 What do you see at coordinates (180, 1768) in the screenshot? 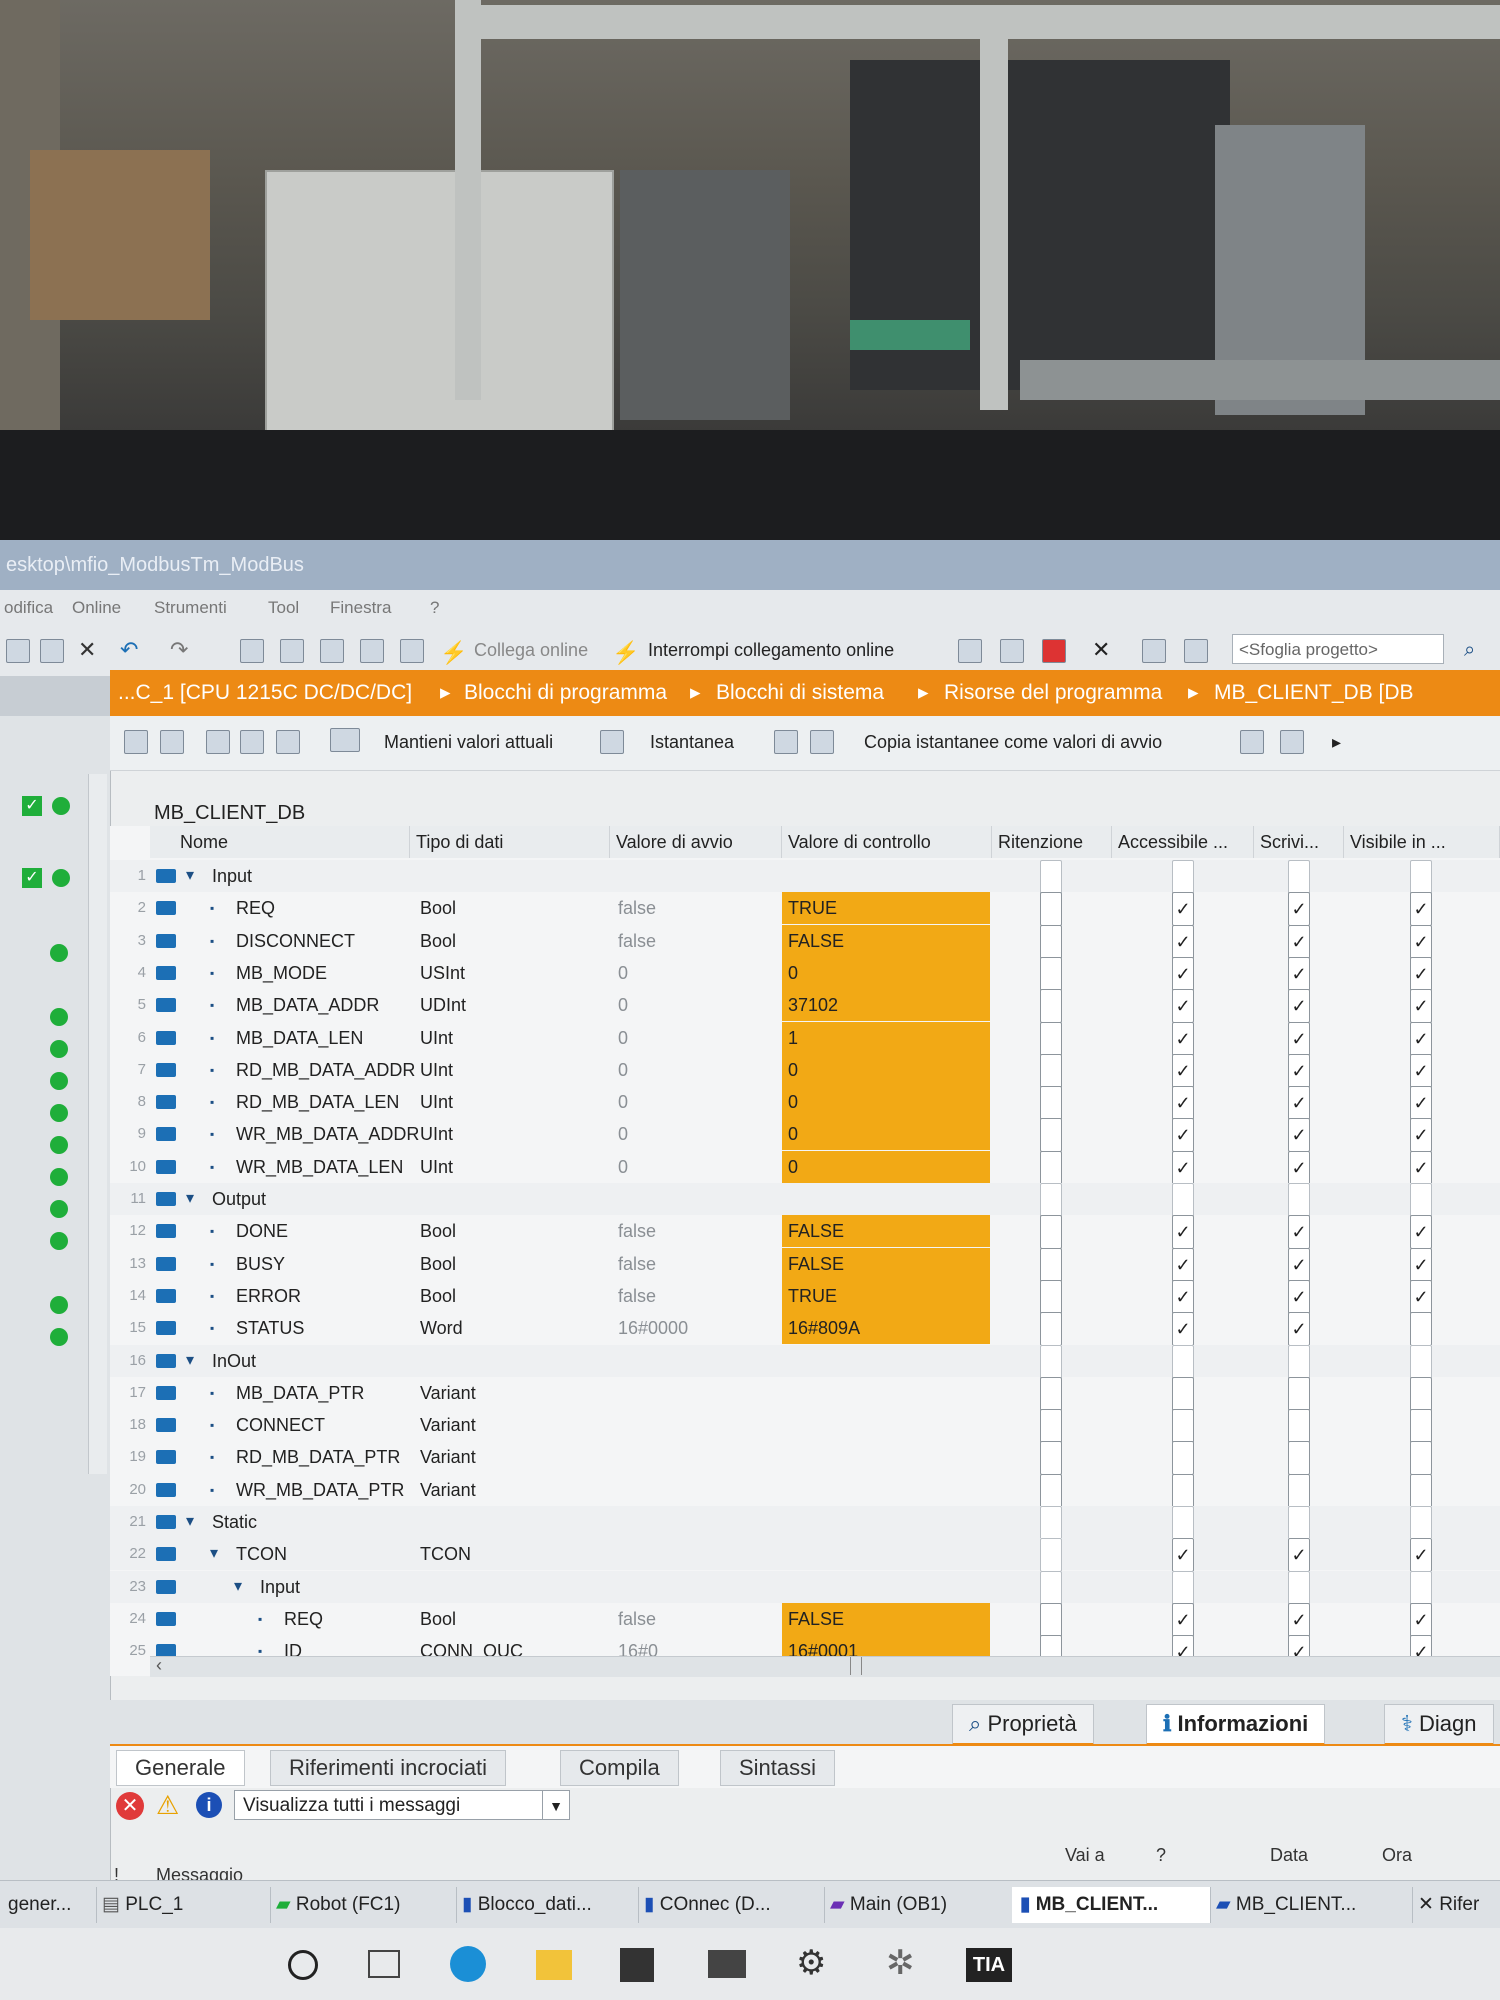
I see `subtab-general: Generale` at bounding box center [180, 1768].